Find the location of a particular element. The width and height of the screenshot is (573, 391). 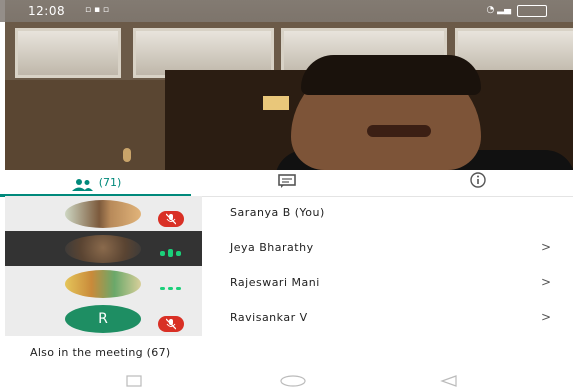

recents-button is located at coordinates (134, 381).